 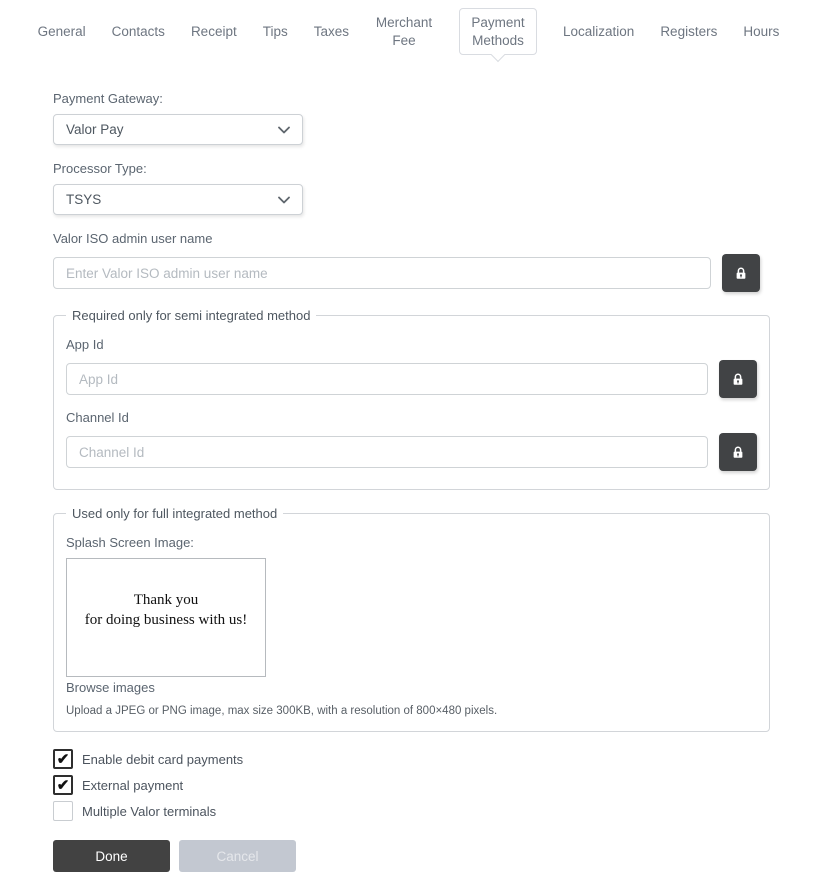 What do you see at coordinates (411, 811) in the screenshot?
I see `multiple-valor-terminals-row: ✔ Multiple Valor terminals` at bounding box center [411, 811].